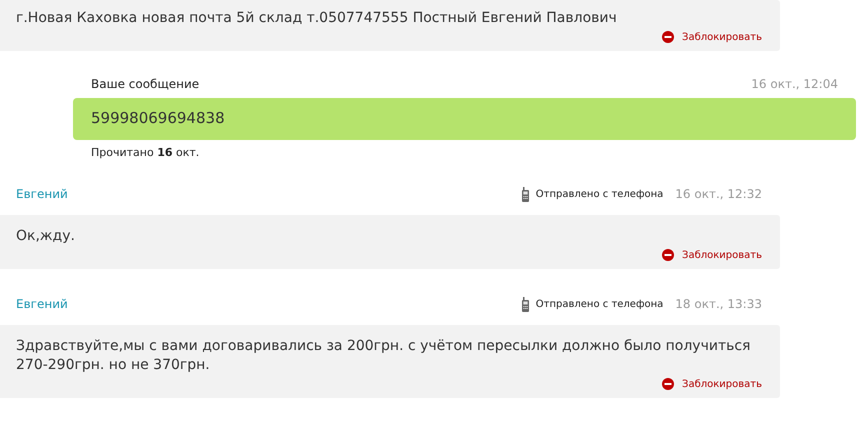 The width and height of the screenshot is (861, 445). Describe the element at coordinates (145, 152) in the screenshot. I see `read-status: Прочитано 16 окт.` at that location.